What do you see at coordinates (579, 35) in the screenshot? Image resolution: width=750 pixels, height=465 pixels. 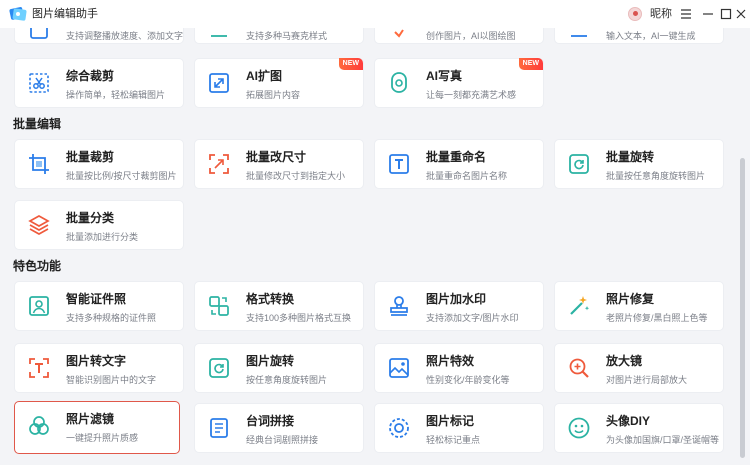 I see `ai-text-icon` at bounding box center [579, 35].